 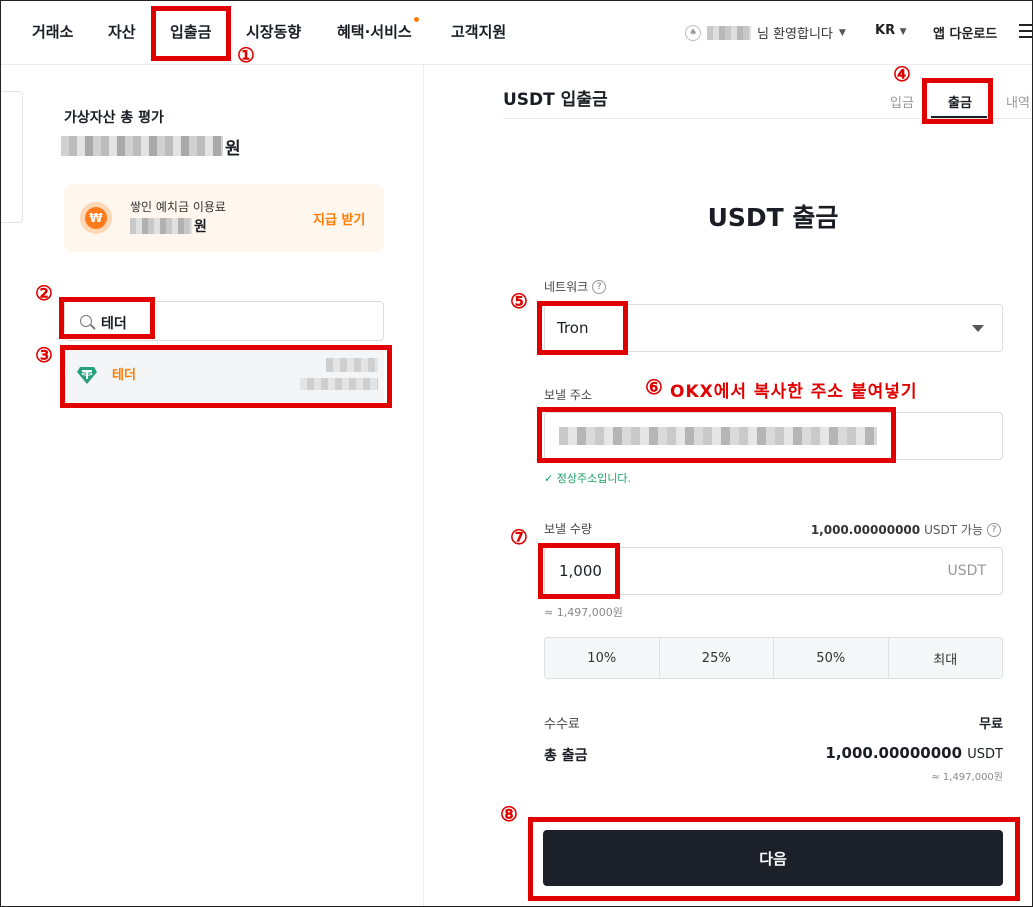 What do you see at coordinates (246, 55) in the screenshot?
I see `annotation-number-1: ①` at bounding box center [246, 55].